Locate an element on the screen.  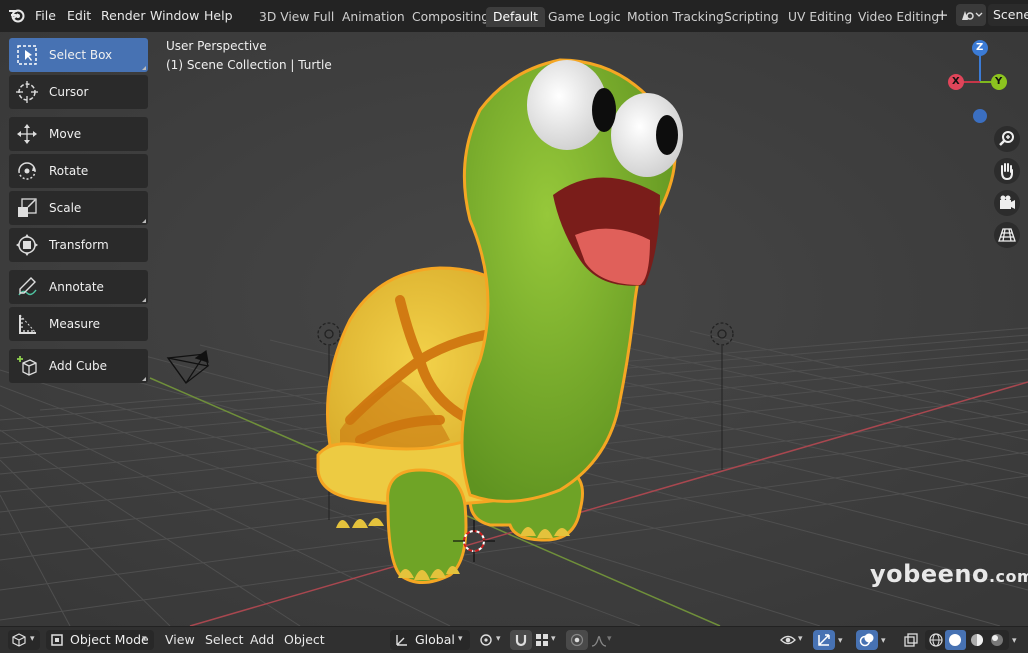
orientation-icon is located at coordinates (401, 640).